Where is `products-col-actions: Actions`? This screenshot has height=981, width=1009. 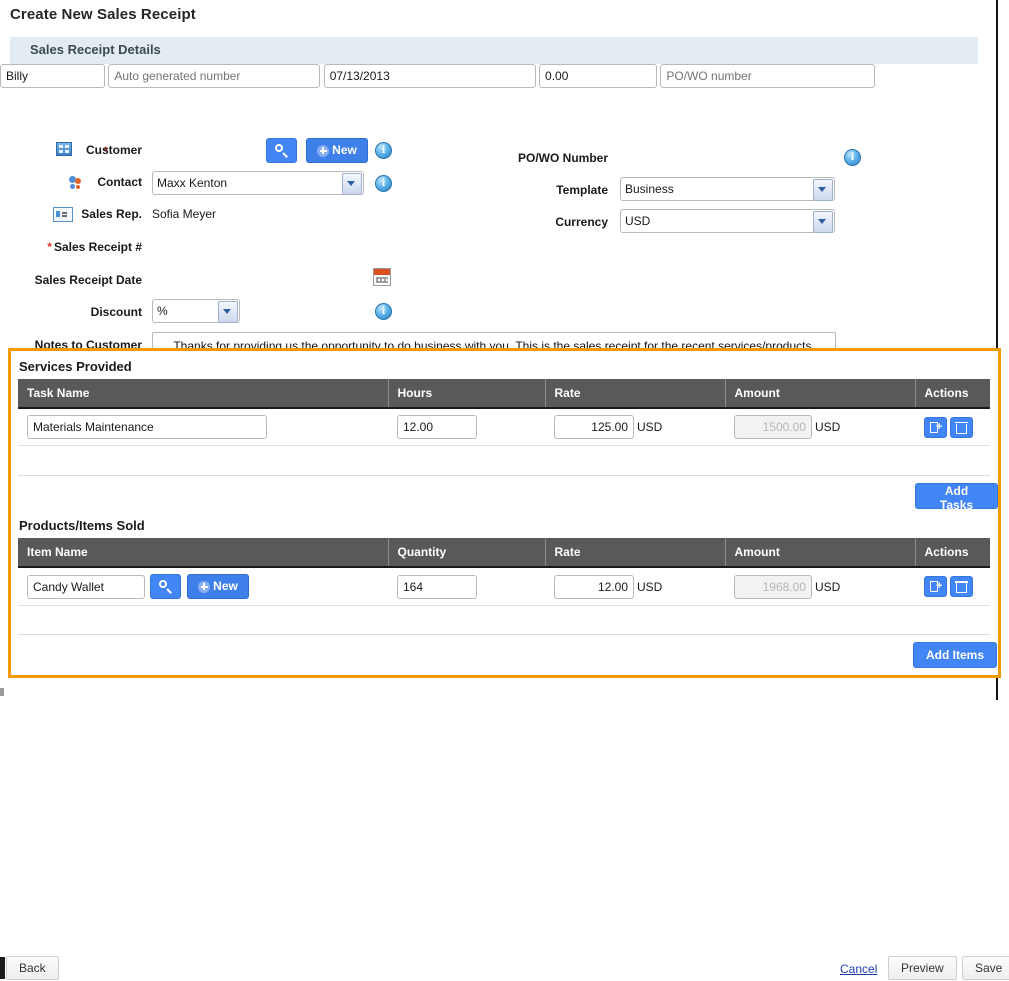 products-col-actions: Actions is located at coordinates (952, 553).